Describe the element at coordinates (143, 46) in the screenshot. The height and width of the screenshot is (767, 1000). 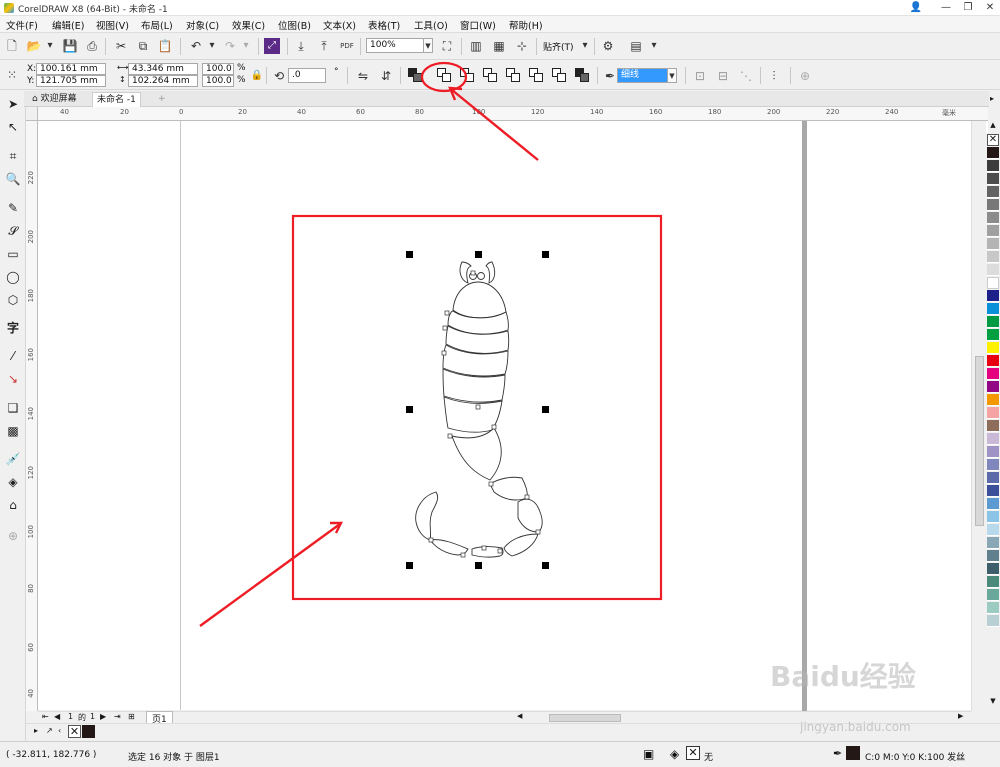
I see `copy-icon: ⧉` at that location.